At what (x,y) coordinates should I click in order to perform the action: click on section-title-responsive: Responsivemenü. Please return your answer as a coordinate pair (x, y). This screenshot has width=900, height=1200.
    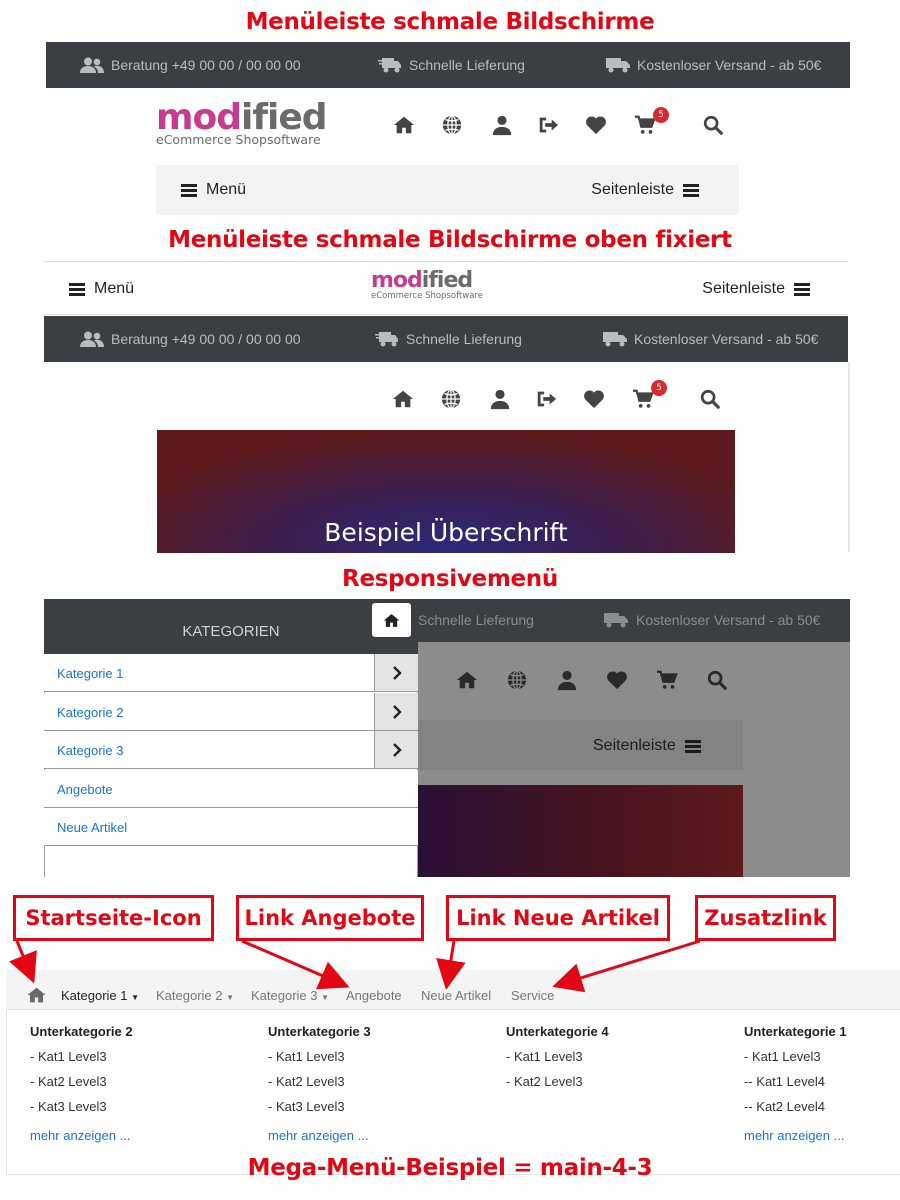
    Looking at the image, I should click on (450, 579).